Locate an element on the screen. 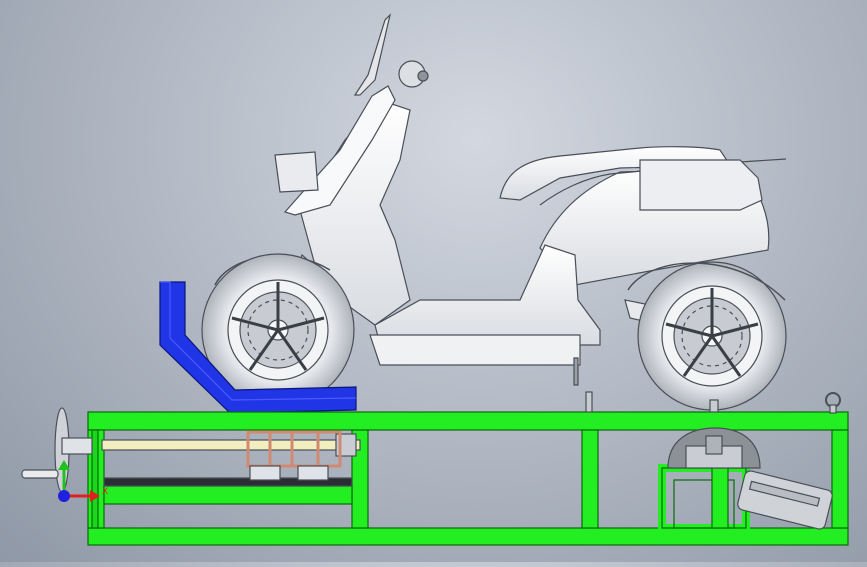 The width and height of the screenshot is (867, 567). handlebar-stem is located at coordinates (372, 54).